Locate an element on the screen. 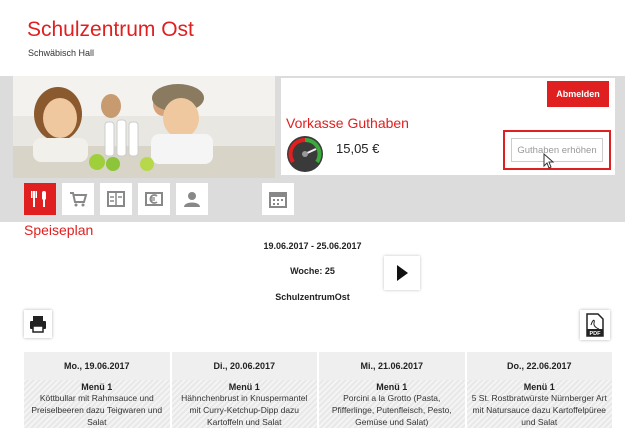 Image resolution: width=625 pixels, height=428 pixels. logout-button: Abmelden is located at coordinates (578, 94).